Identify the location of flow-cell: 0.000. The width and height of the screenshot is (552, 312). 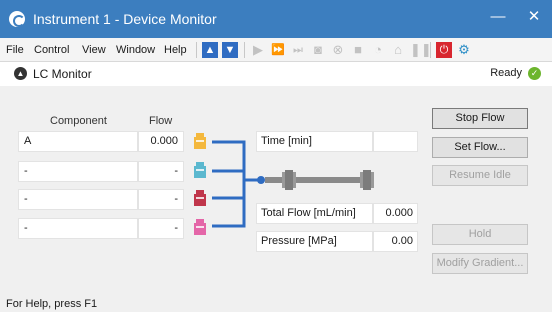
(161, 141).